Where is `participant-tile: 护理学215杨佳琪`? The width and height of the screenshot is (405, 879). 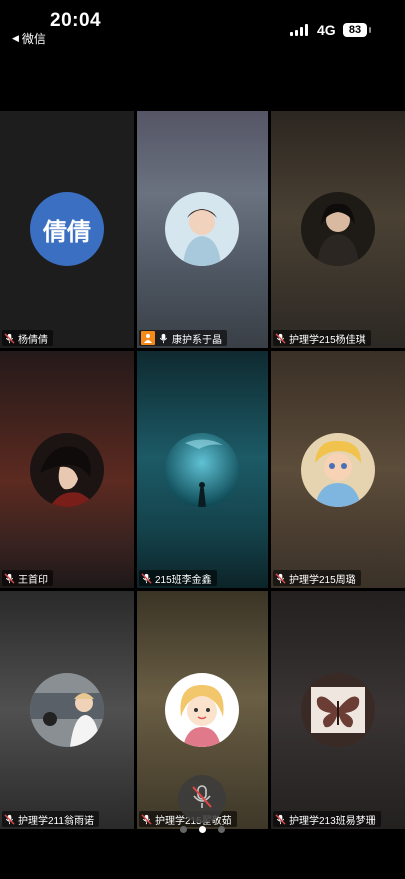 participant-tile: 护理学215杨佳琪 is located at coordinates (338, 229).